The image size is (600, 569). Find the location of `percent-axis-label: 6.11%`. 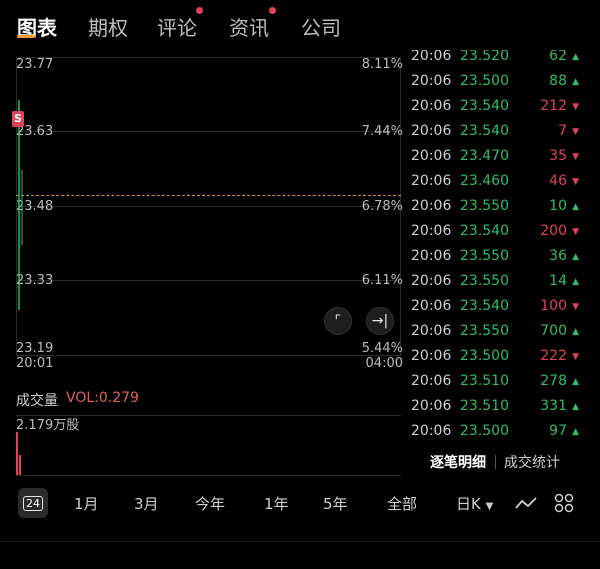

percent-axis-label: 6.11% is located at coordinates (382, 280).